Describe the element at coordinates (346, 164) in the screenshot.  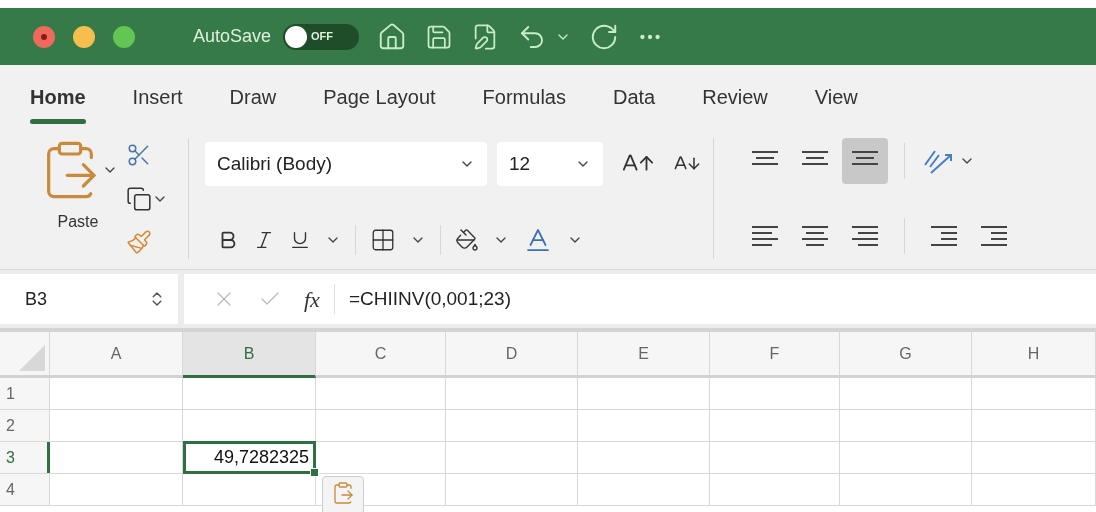
I see `font-name-dropdown: Calibri (Body)` at that location.